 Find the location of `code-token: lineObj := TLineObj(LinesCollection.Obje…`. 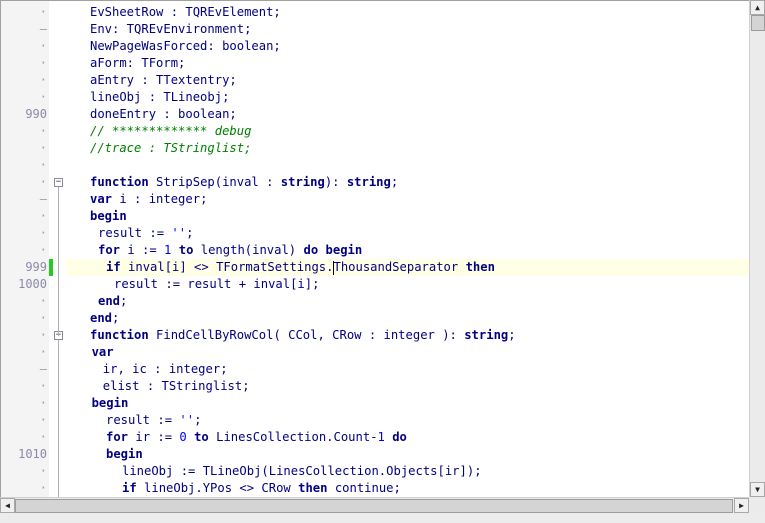

code-token: lineObj := TLineObj(LinesCollection.Obje… is located at coordinates (302, 471).